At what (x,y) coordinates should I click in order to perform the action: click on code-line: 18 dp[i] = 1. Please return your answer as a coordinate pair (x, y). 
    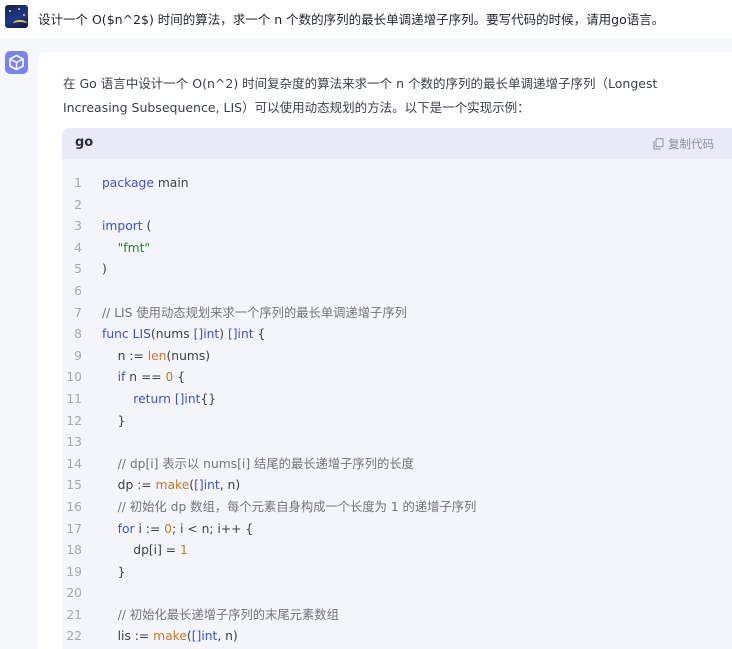
    Looking at the image, I should click on (397, 551).